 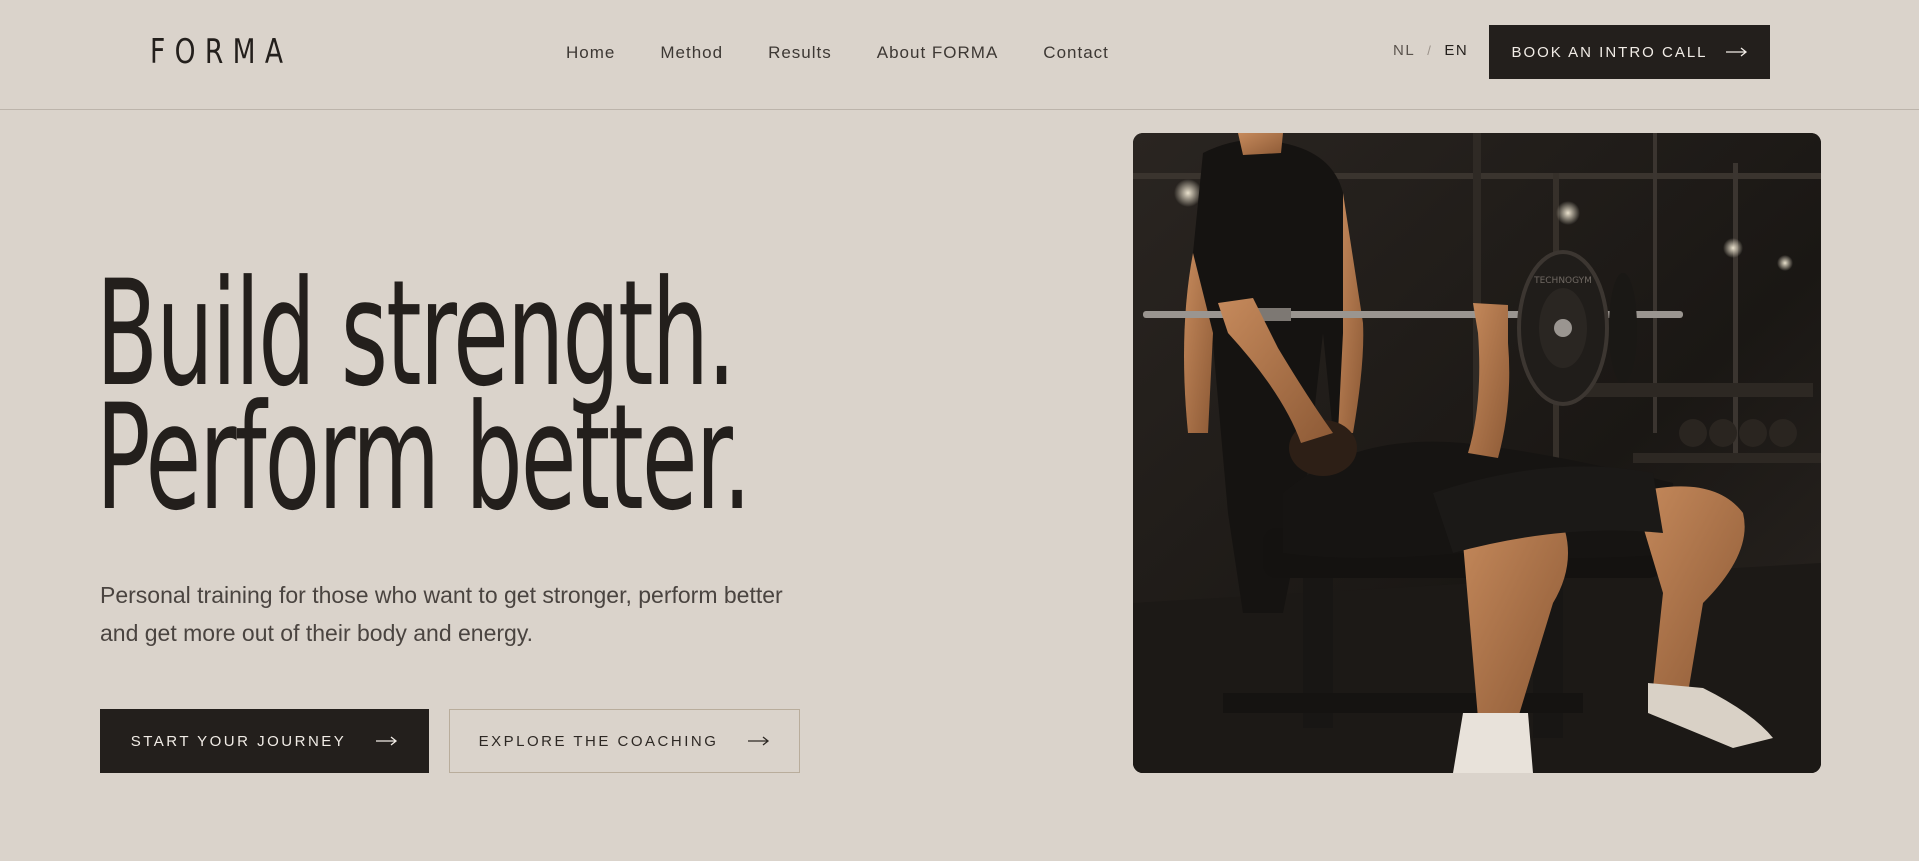 I want to click on book-intro-call-button: BOOK AN INTRO CALL, so click(x=1629, y=52).